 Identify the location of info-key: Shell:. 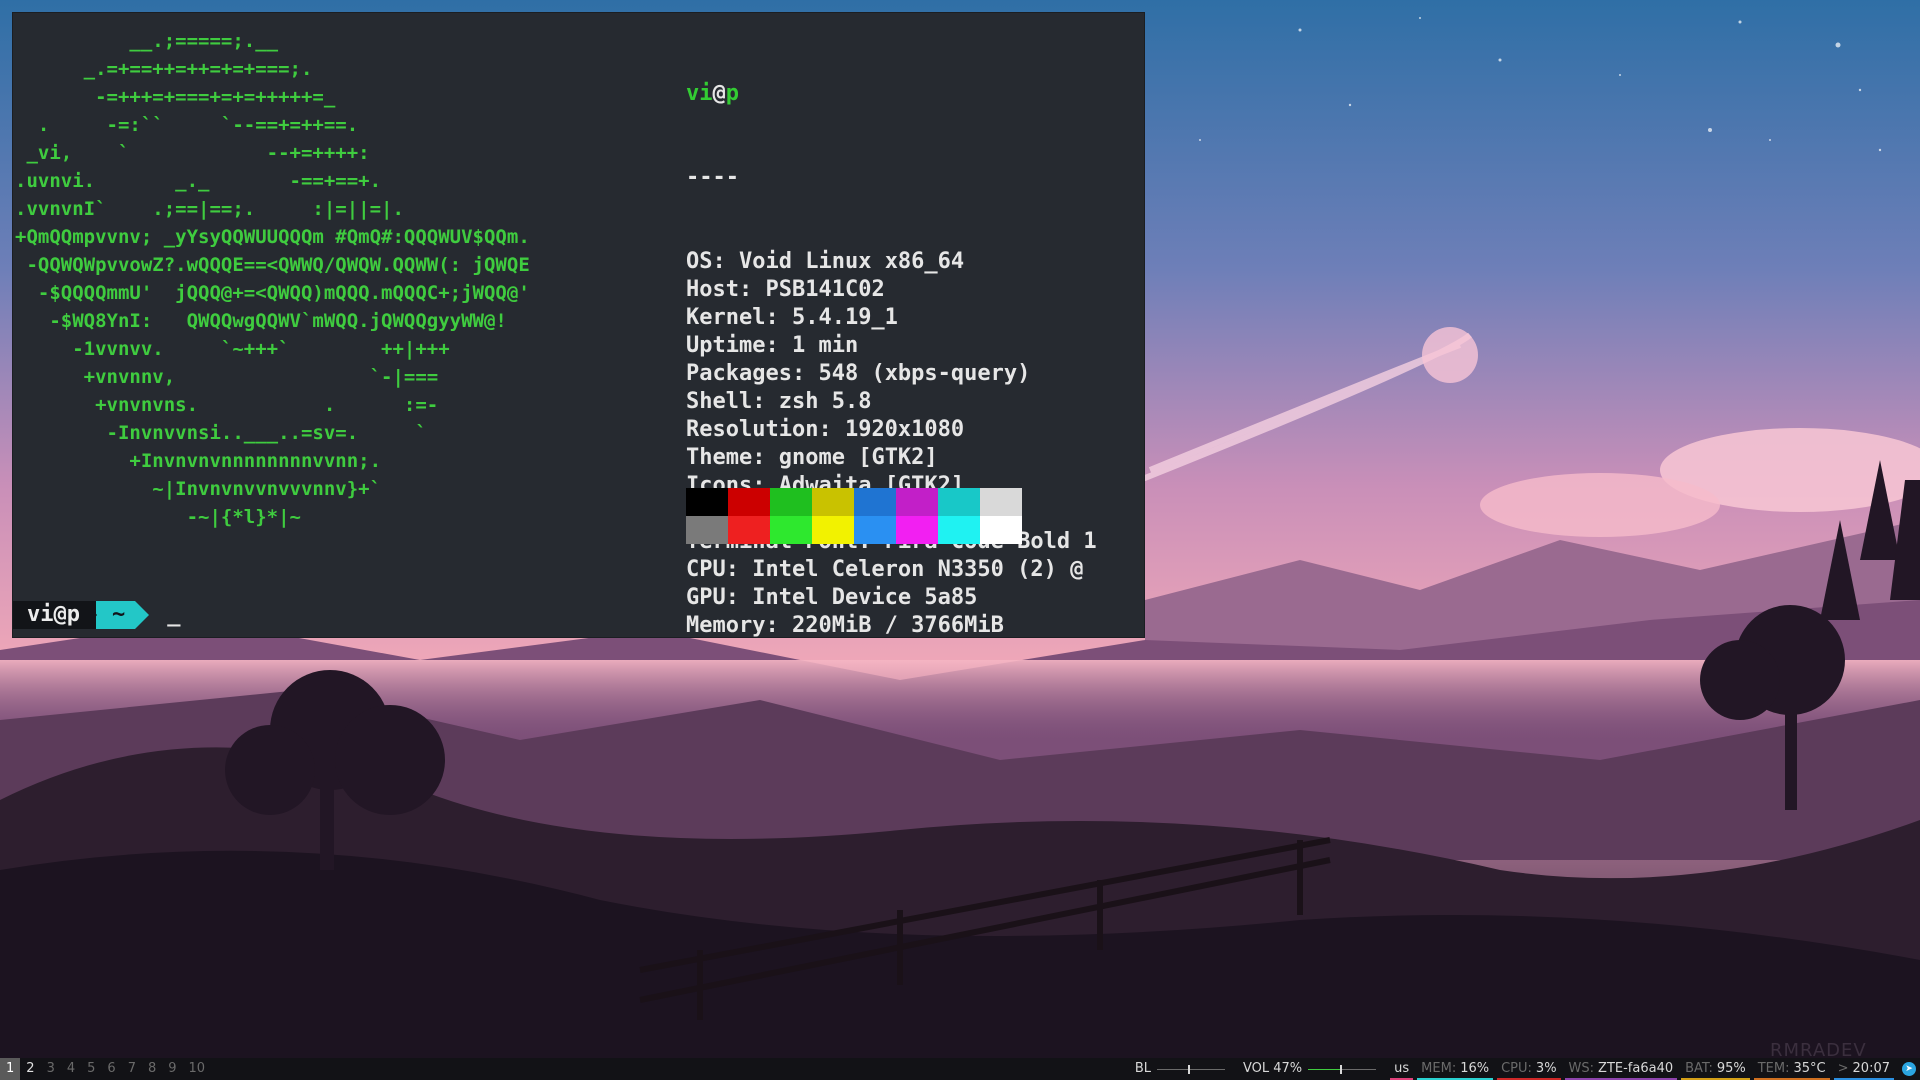
(726, 401).